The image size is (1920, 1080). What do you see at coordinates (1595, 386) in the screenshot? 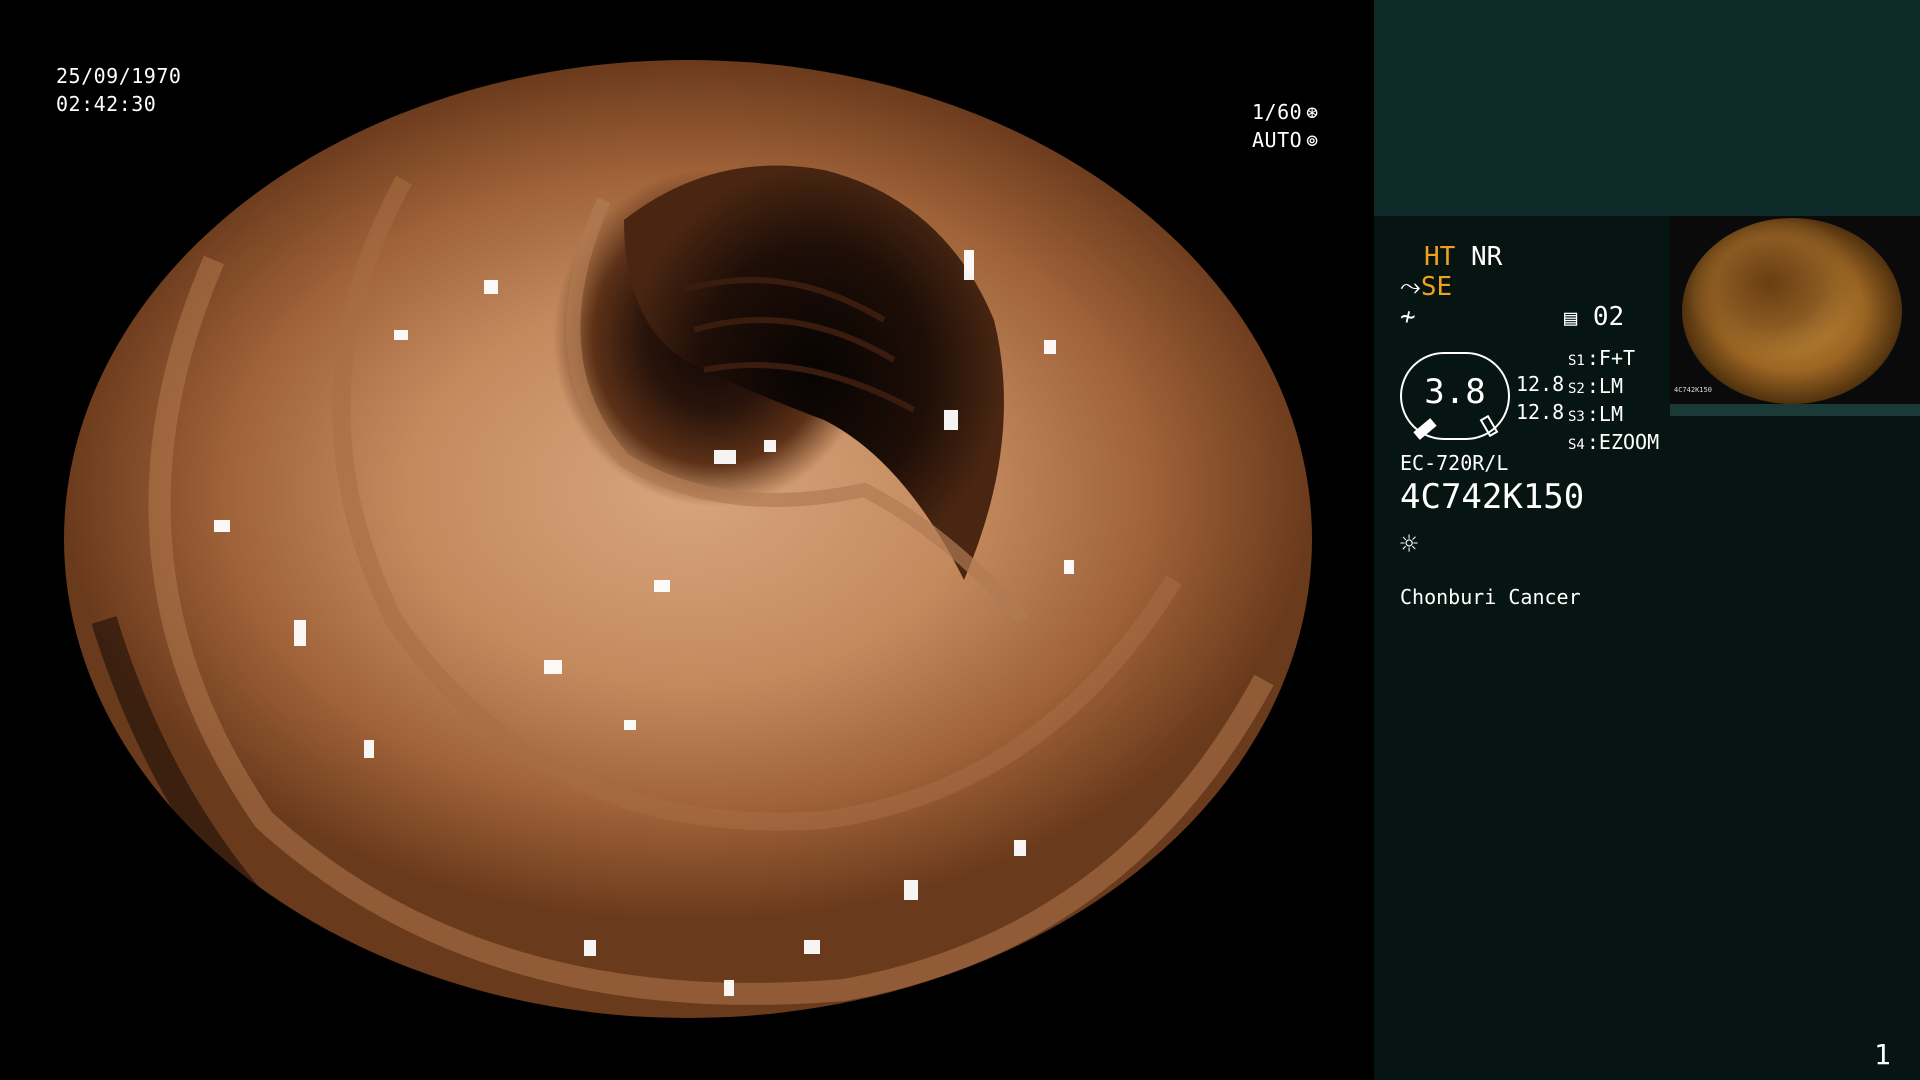
I see `switch-row: S2:LM` at bounding box center [1595, 386].